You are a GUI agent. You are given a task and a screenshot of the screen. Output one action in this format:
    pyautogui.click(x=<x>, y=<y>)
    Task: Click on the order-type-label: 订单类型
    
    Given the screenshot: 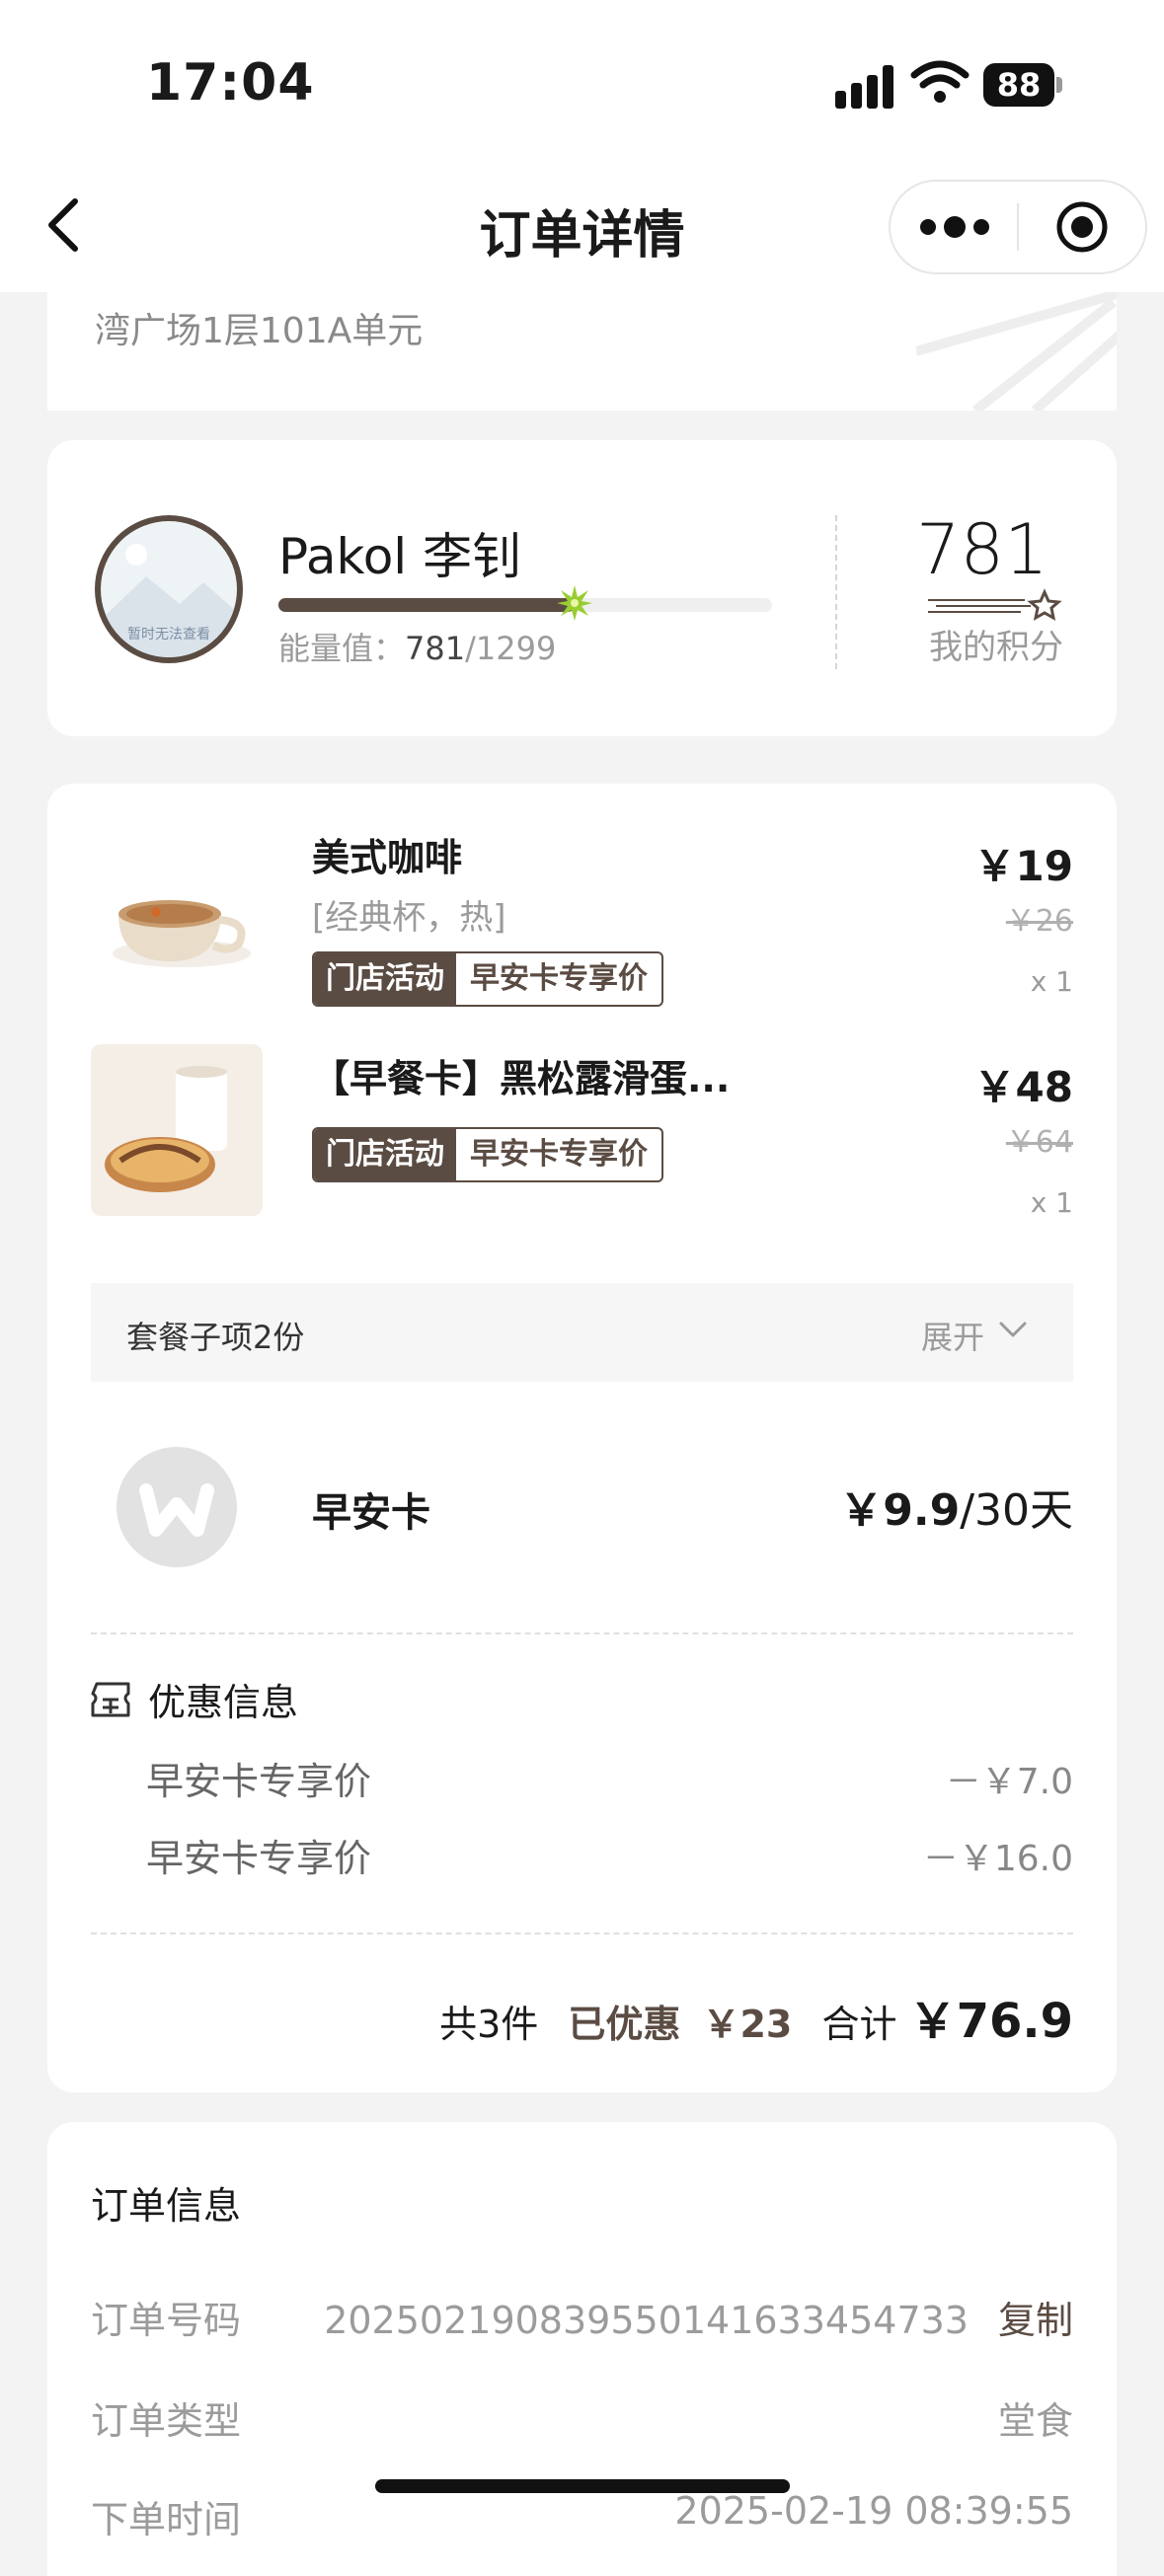 What is the action you would take?
    pyautogui.click(x=166, y=2421)
    